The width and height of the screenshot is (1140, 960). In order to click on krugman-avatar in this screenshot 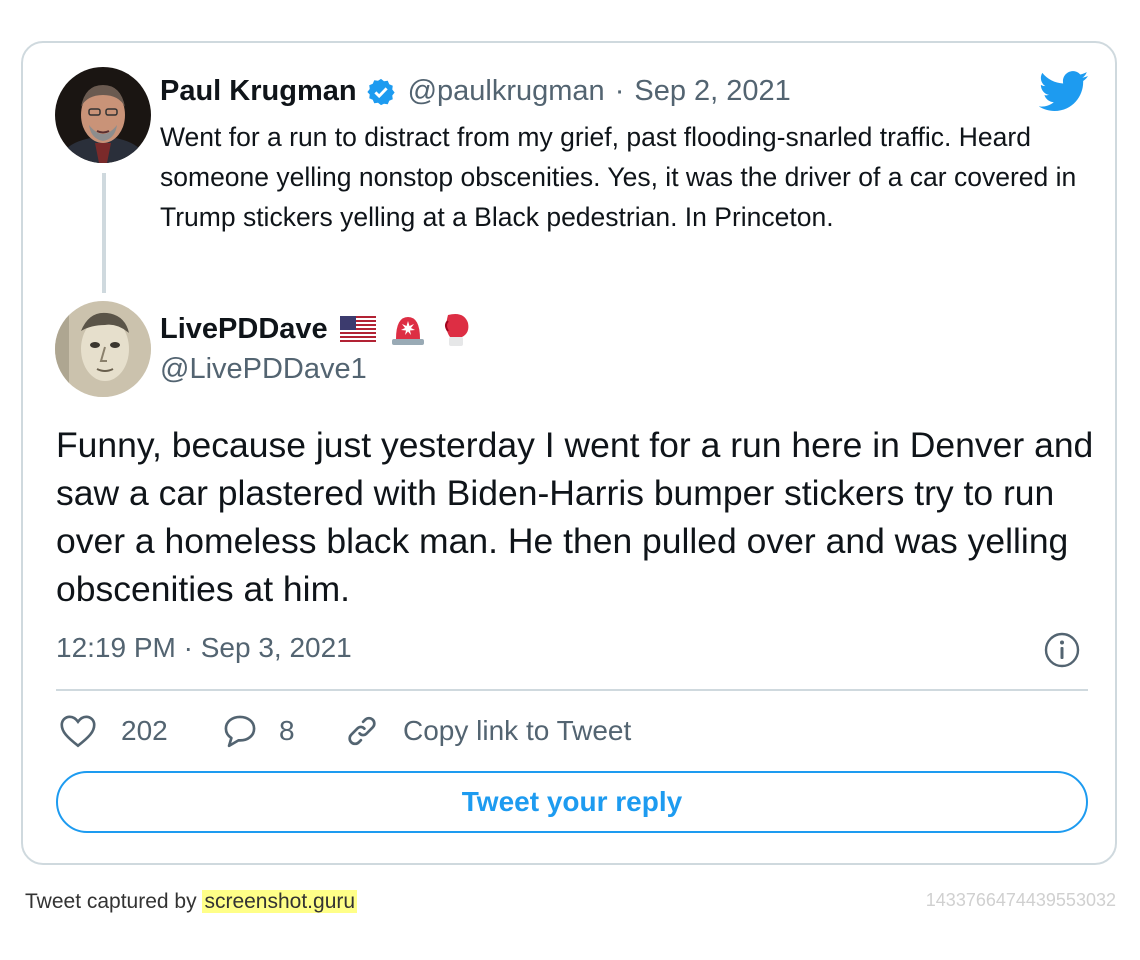, I will do `click(103, 115)`.